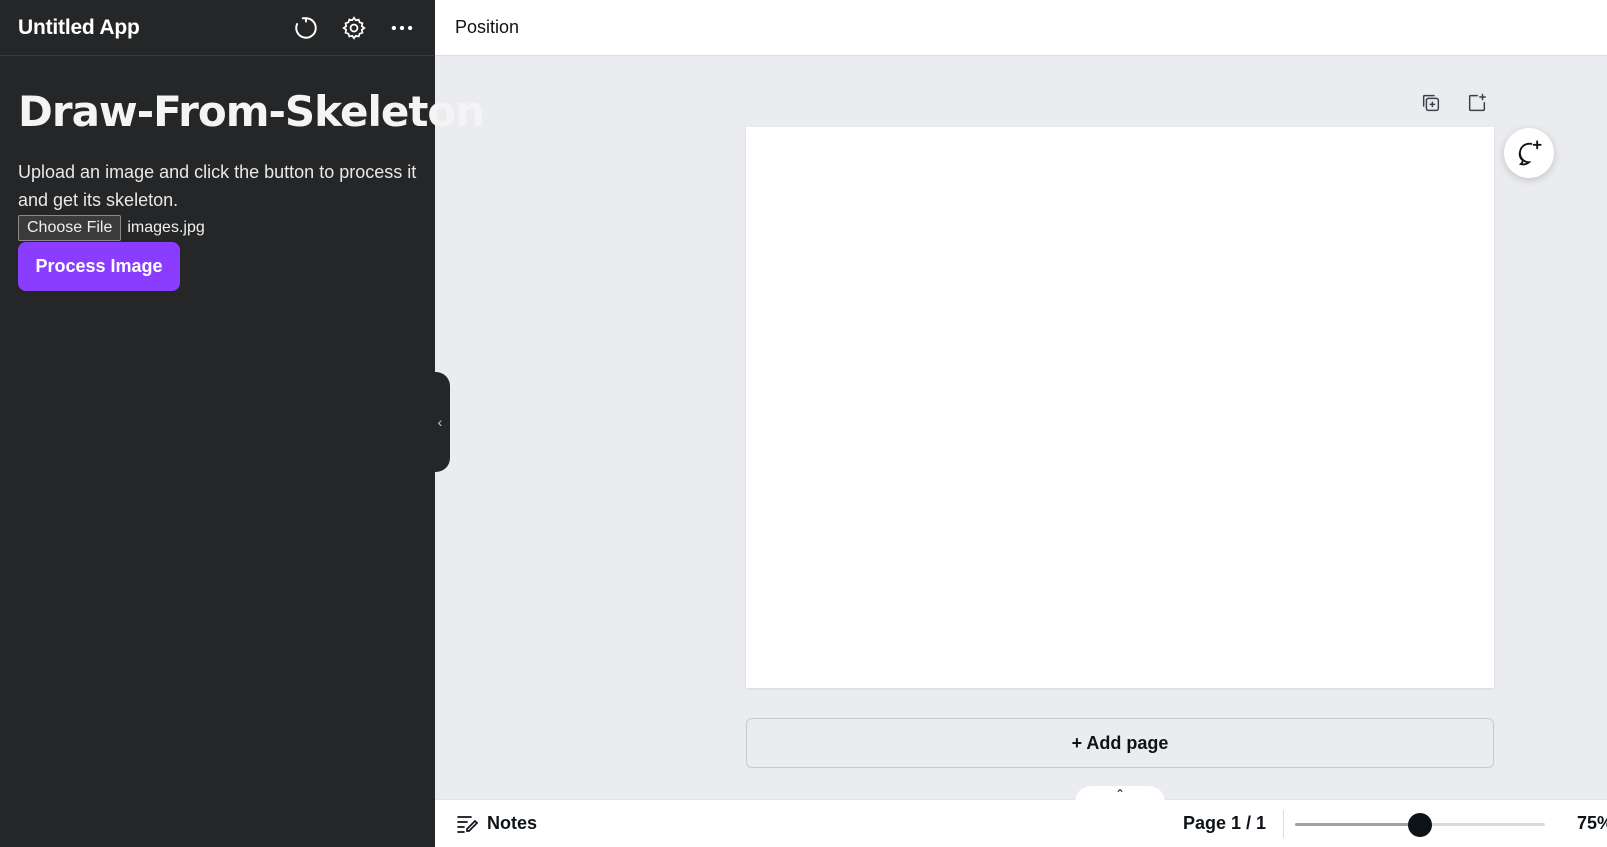  Describe the element at coordinates (99, 266) in the screenshot. I see `process-image-button: Process Image` at that location.